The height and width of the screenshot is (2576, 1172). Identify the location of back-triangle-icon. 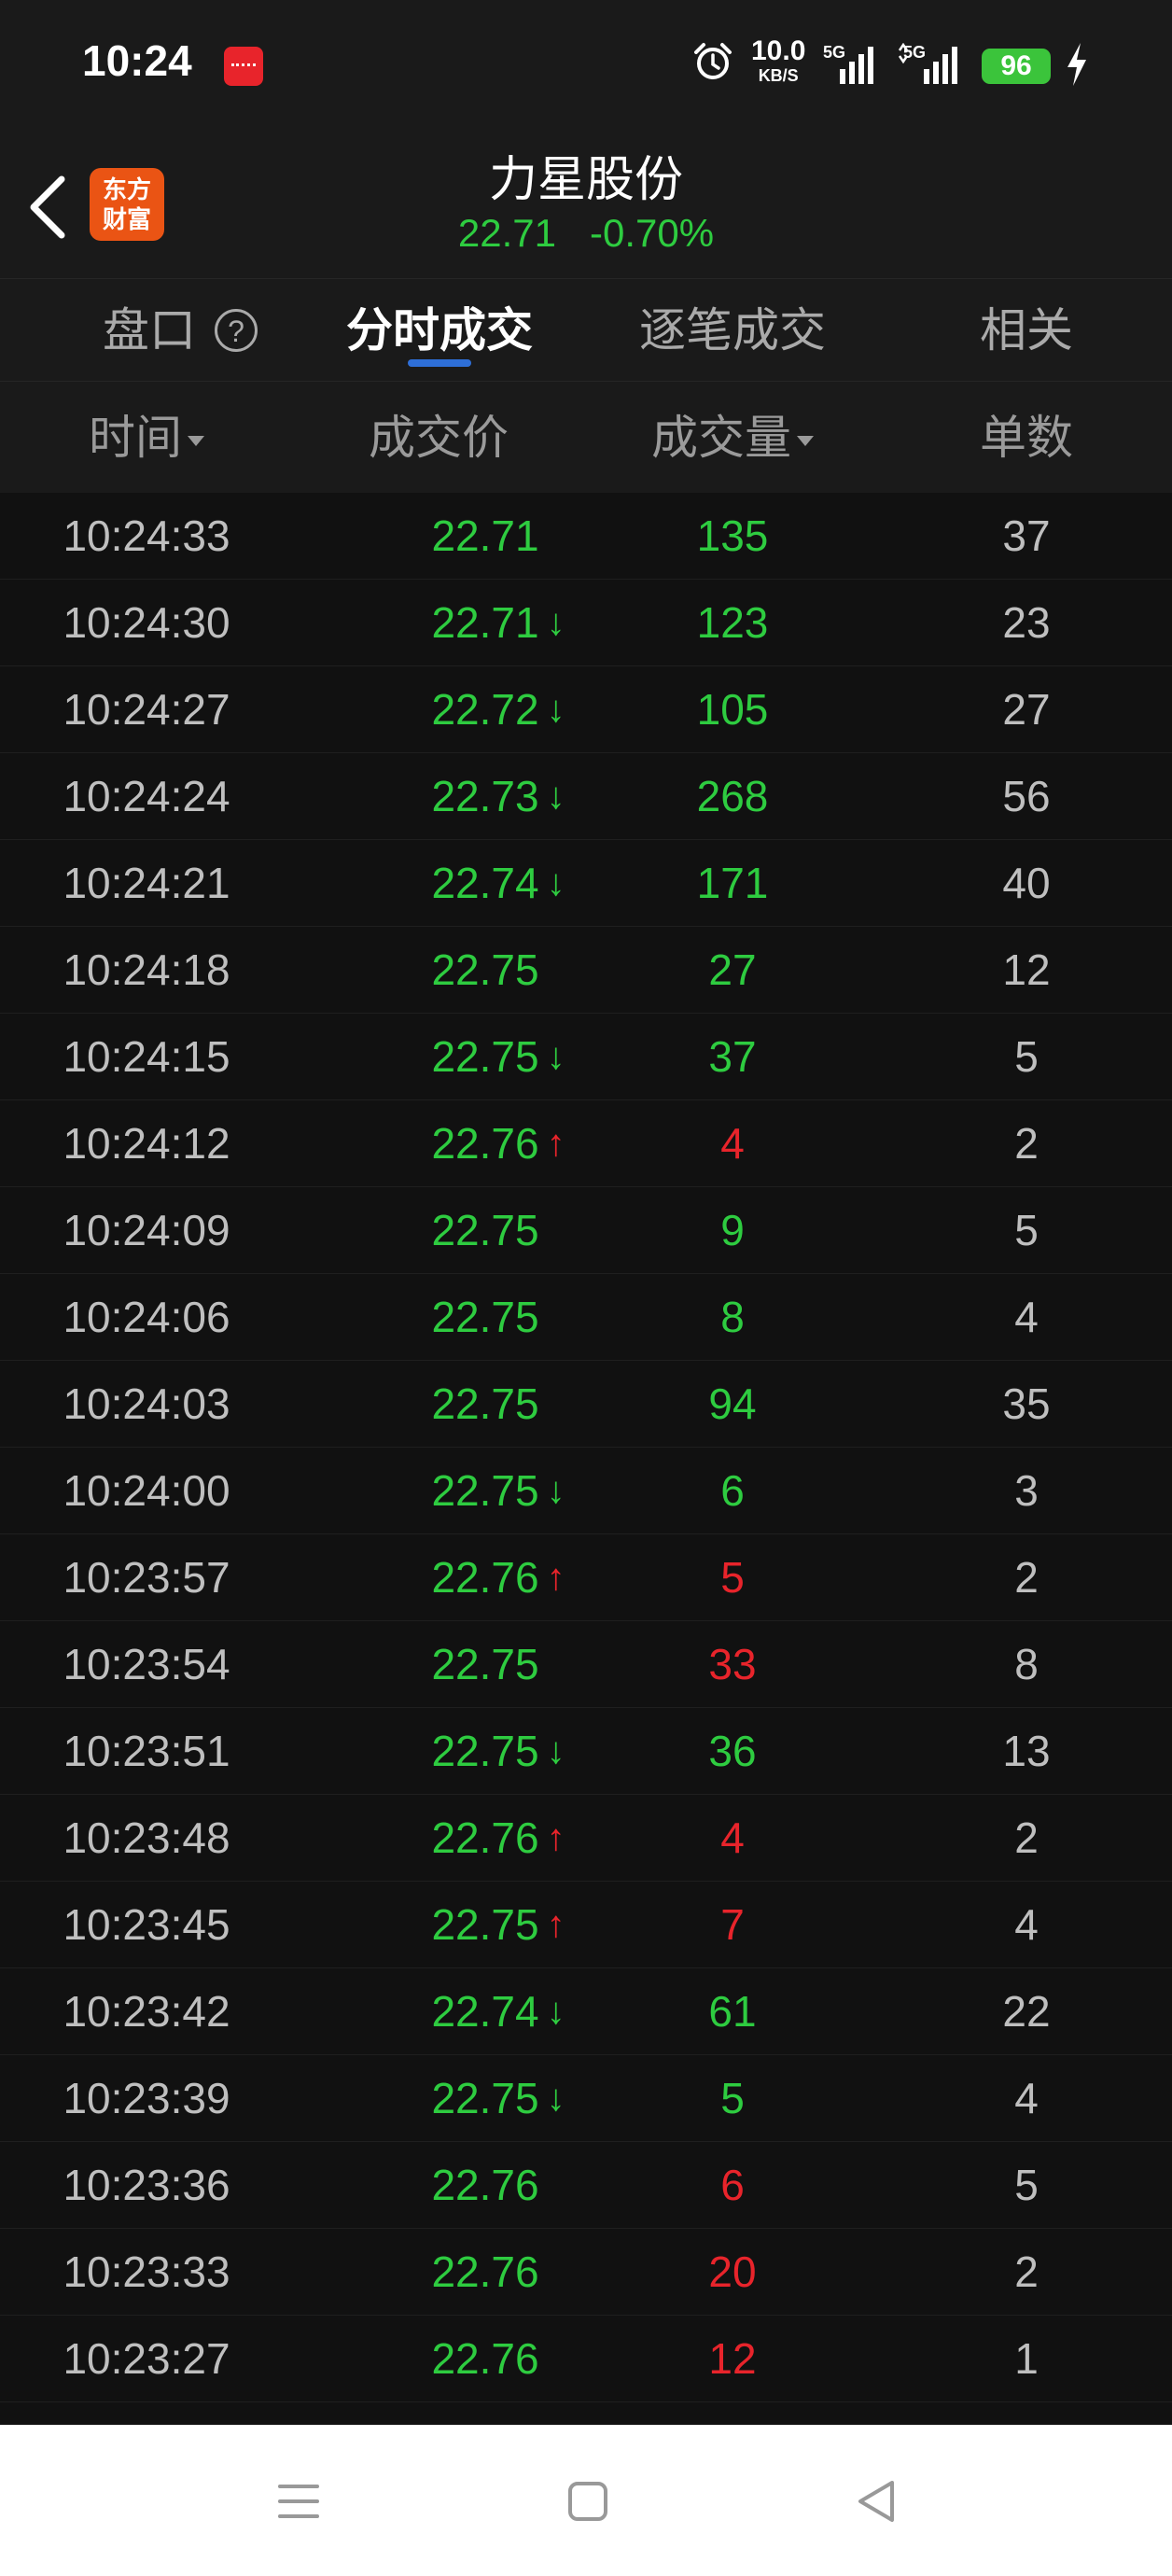
(877, 2501).